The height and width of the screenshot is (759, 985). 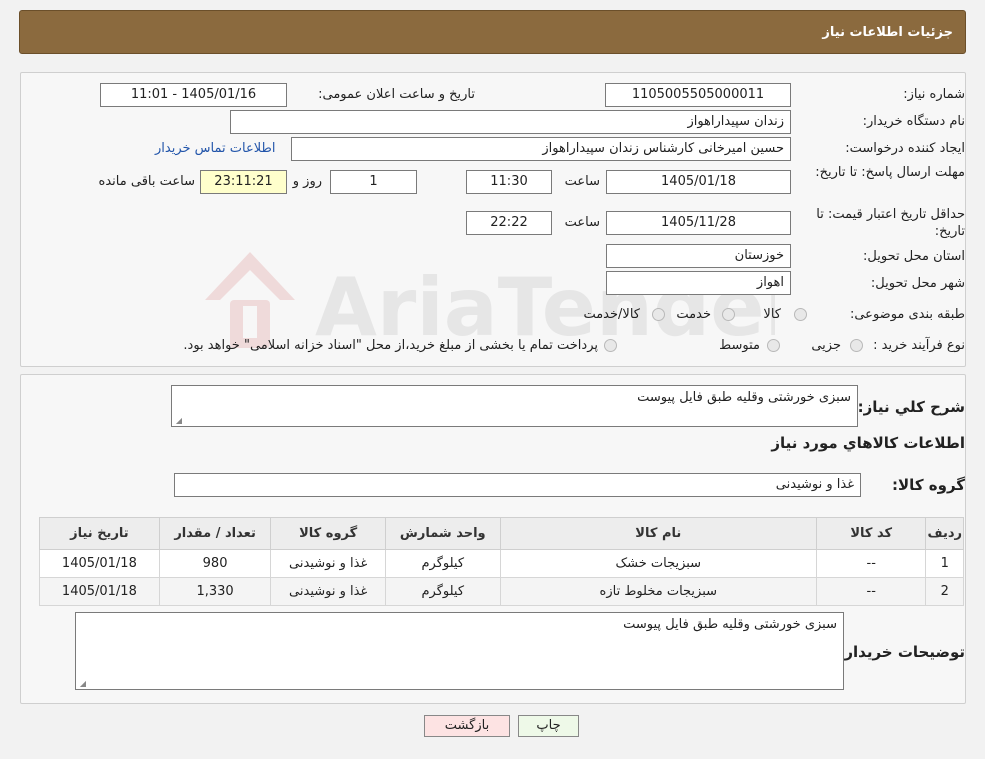 What do you see at coordinates (658, 563) in the screenshot?
I see `cell-name: سبزیجات خشک` at bounding box center [658, 563].